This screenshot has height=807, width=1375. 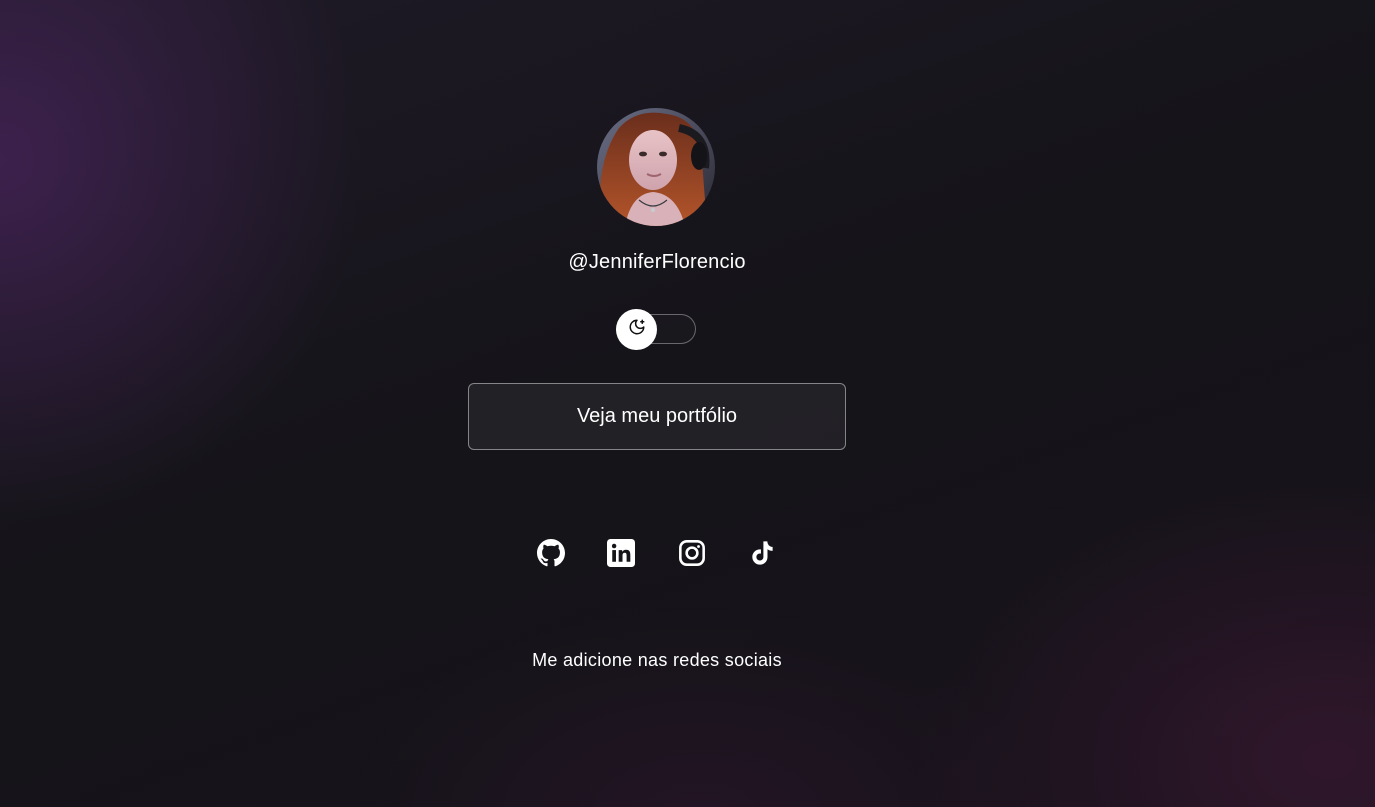 I want to click on instagram-icon, so click(x=692, y=553).